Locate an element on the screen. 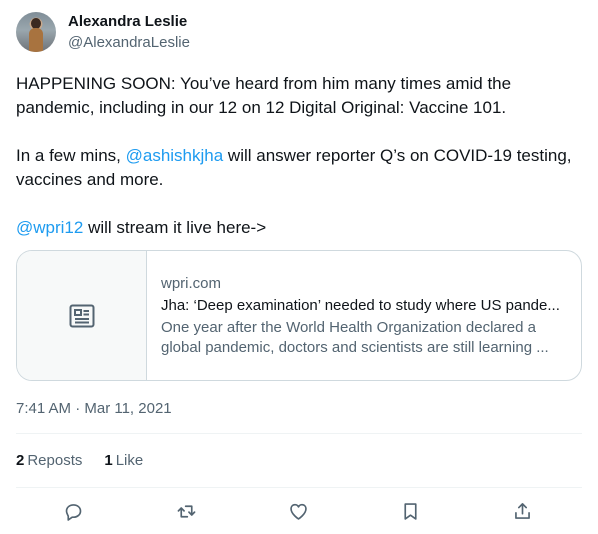 This screenshot has width=598, height=534. like-button is located at coordinates (298, 511).